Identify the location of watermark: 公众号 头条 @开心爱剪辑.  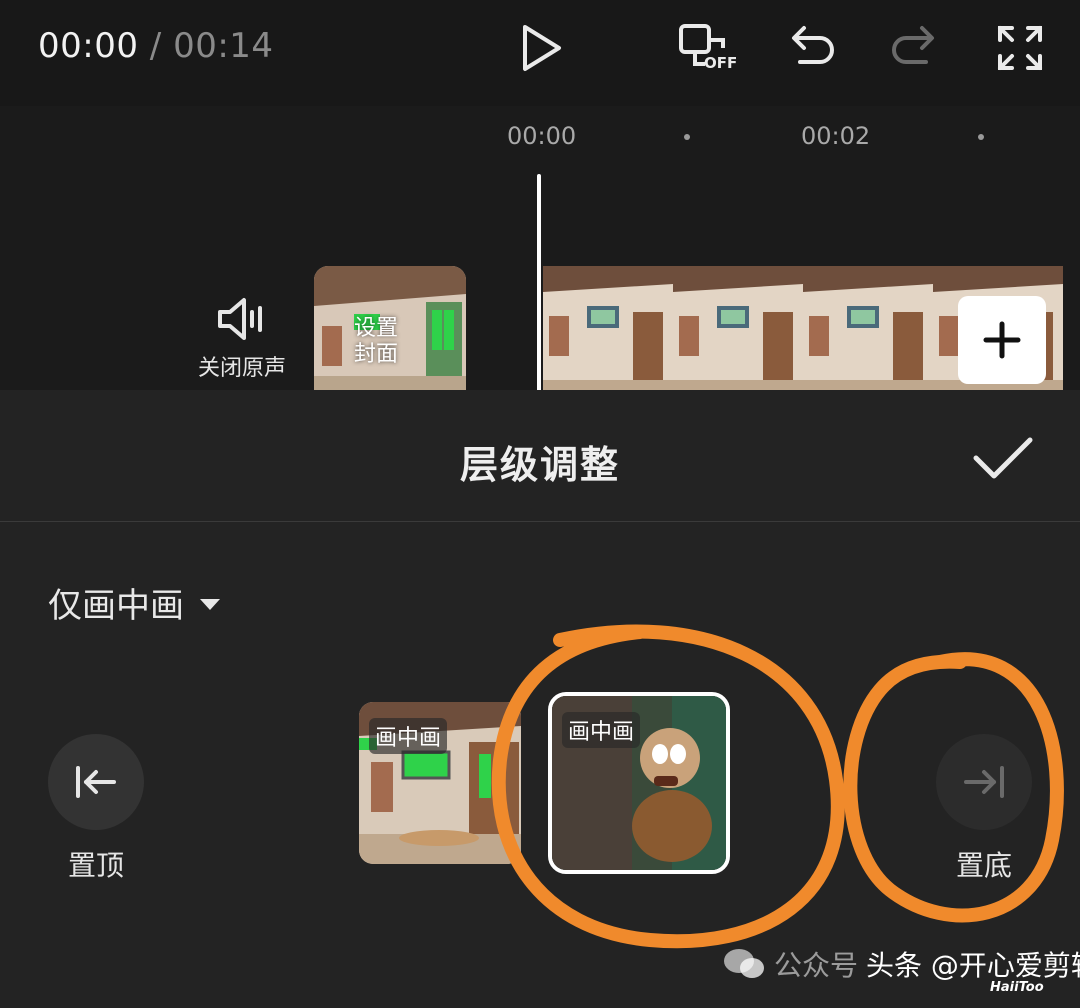
(901, 964).